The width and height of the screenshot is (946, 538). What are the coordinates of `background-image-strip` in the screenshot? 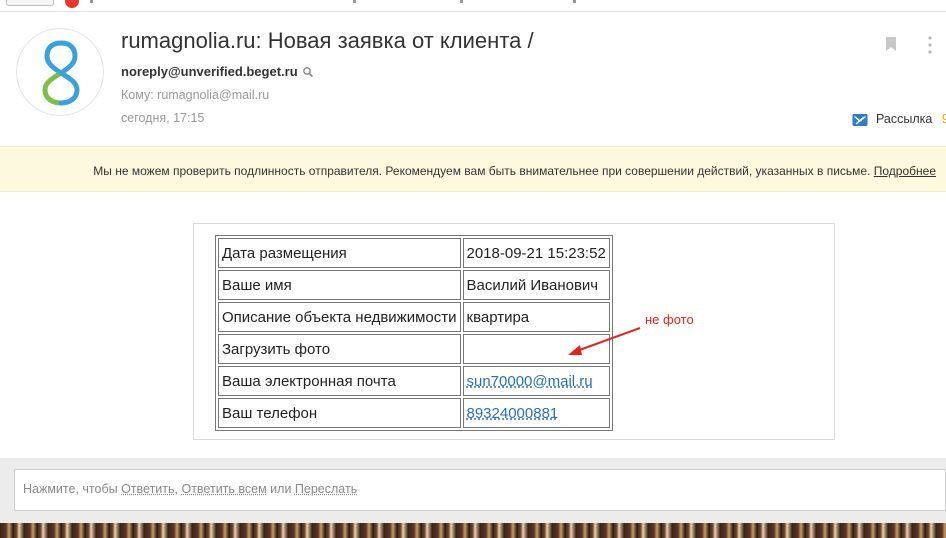 It's located at (473, 530).